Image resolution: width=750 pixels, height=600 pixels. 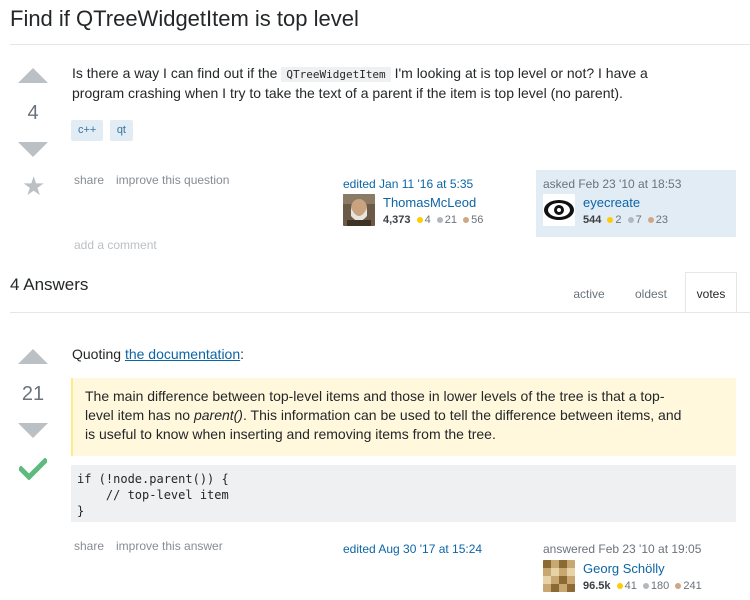 What do you see at coordinates (380, 44) in the screenshot?
I see `title-divider` at bounding box center [380, 44].